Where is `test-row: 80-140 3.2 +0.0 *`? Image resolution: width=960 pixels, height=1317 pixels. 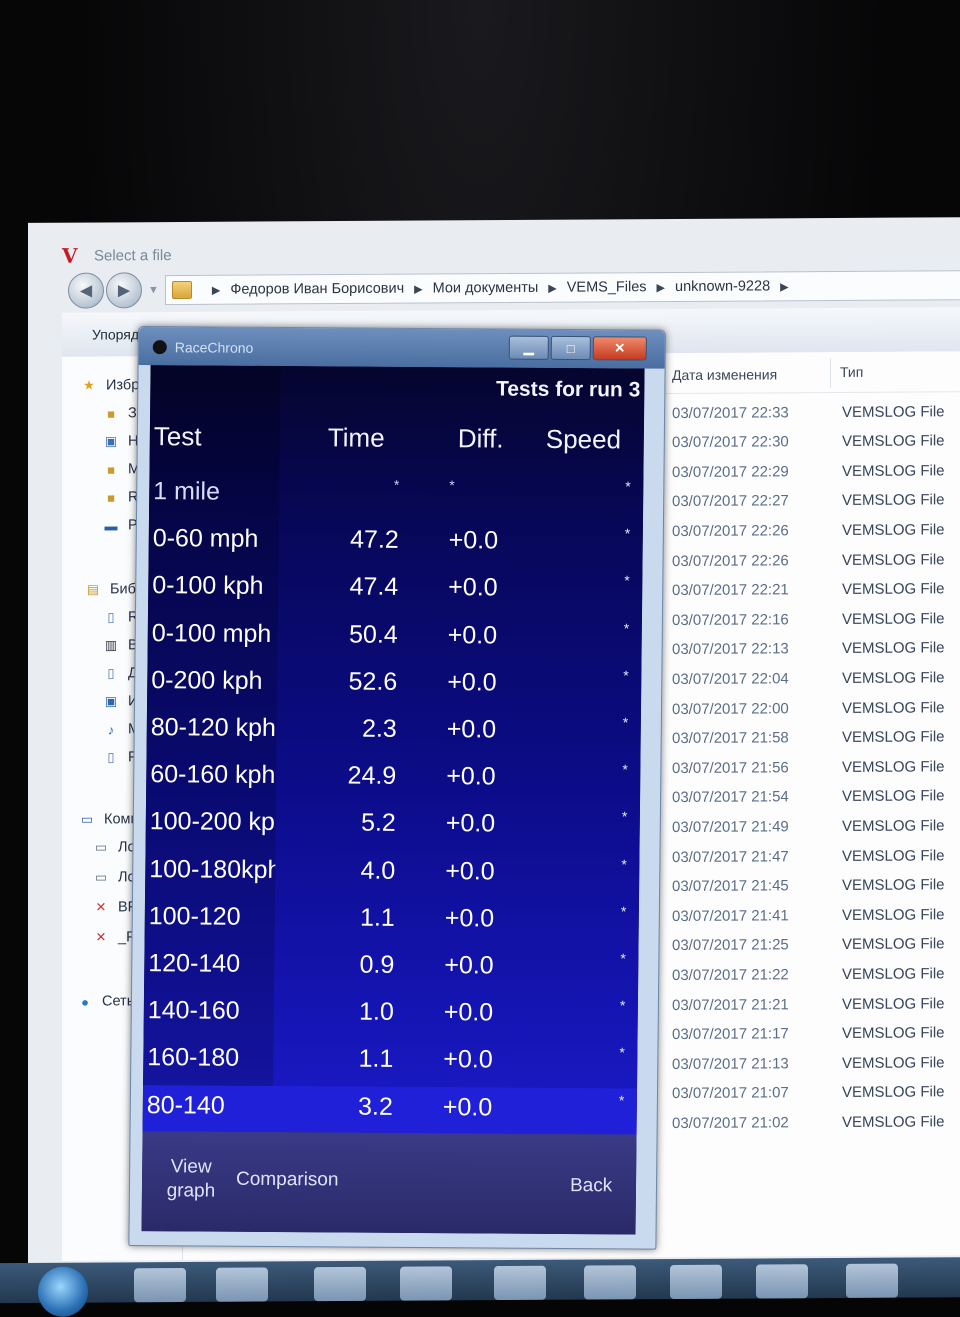 test-row: 80-140 3.2 +0.0 * is located at coordinates (390, 1109).